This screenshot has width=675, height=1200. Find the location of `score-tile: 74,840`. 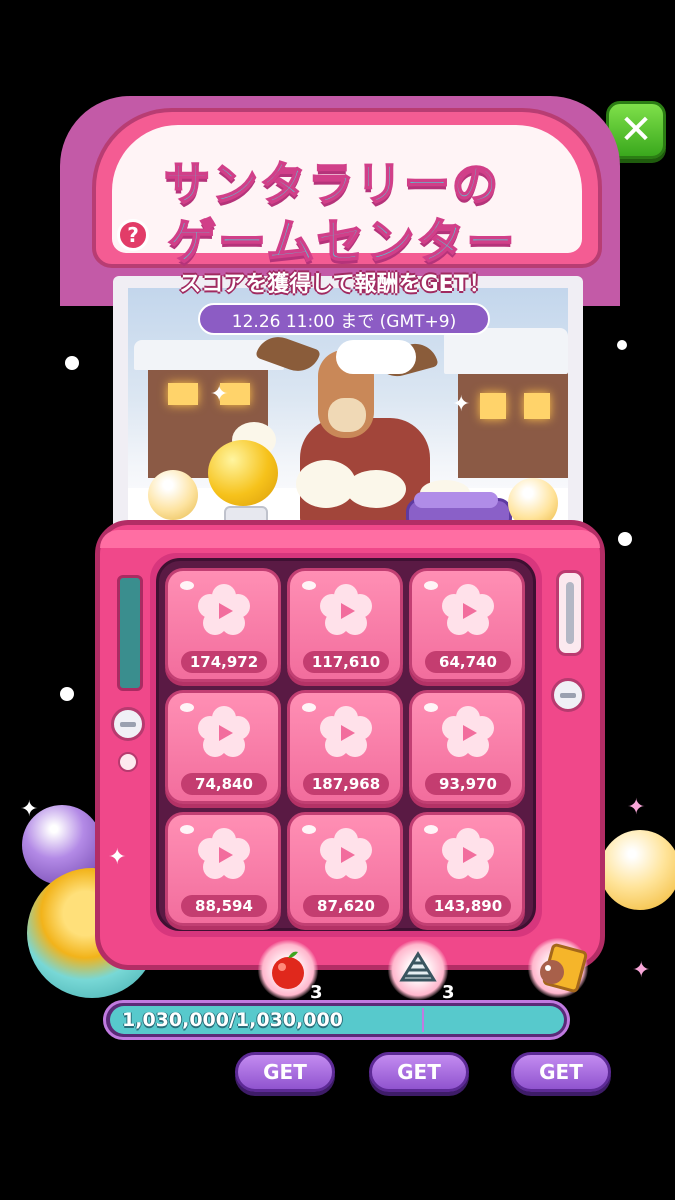

score-tile: 74,840 is located at coordinates (223, 747).